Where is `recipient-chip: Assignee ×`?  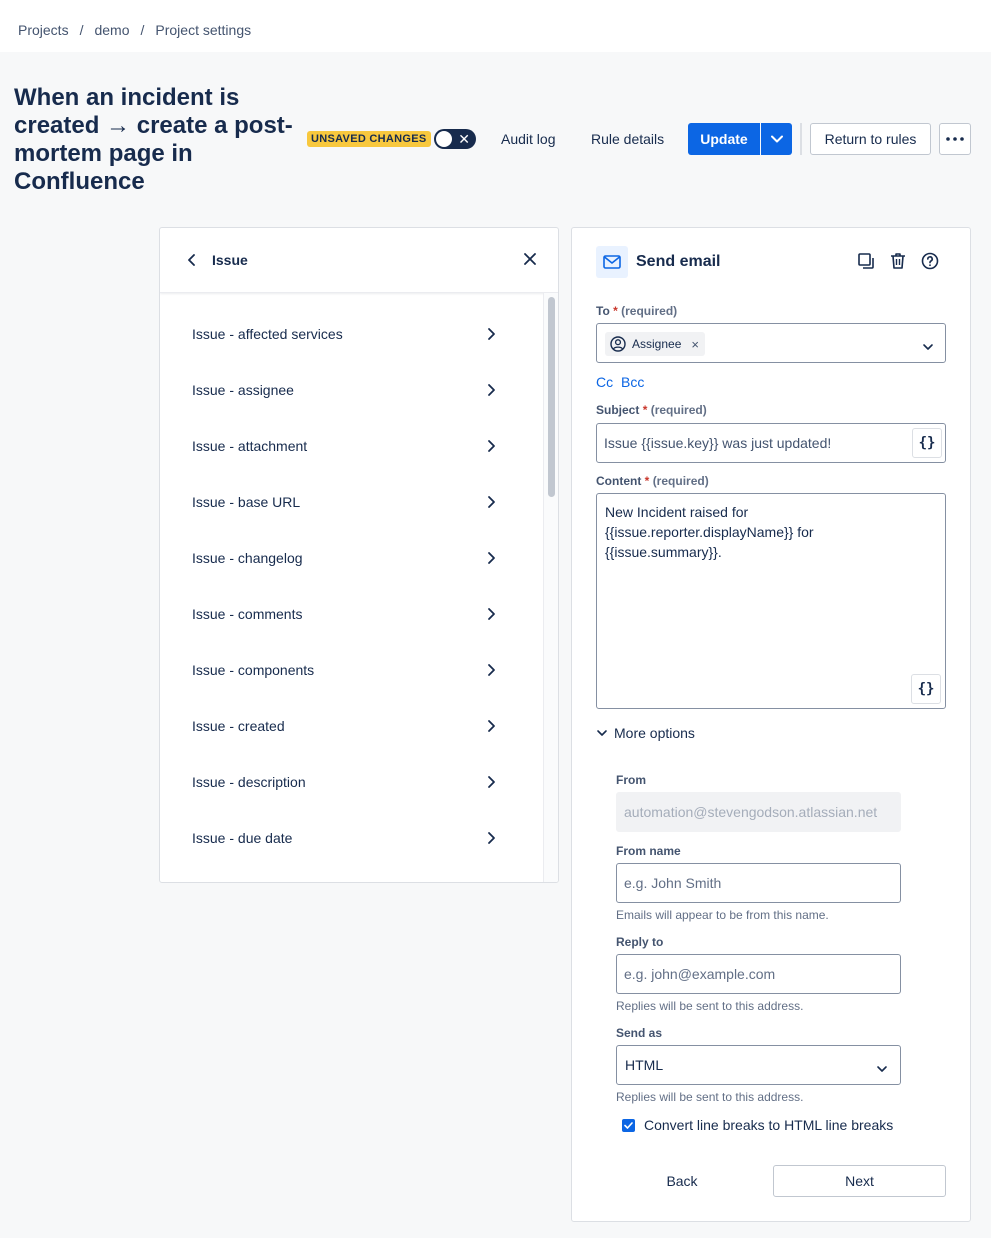
recipient-chip: Assignee × is located at coordinates (655, 344).